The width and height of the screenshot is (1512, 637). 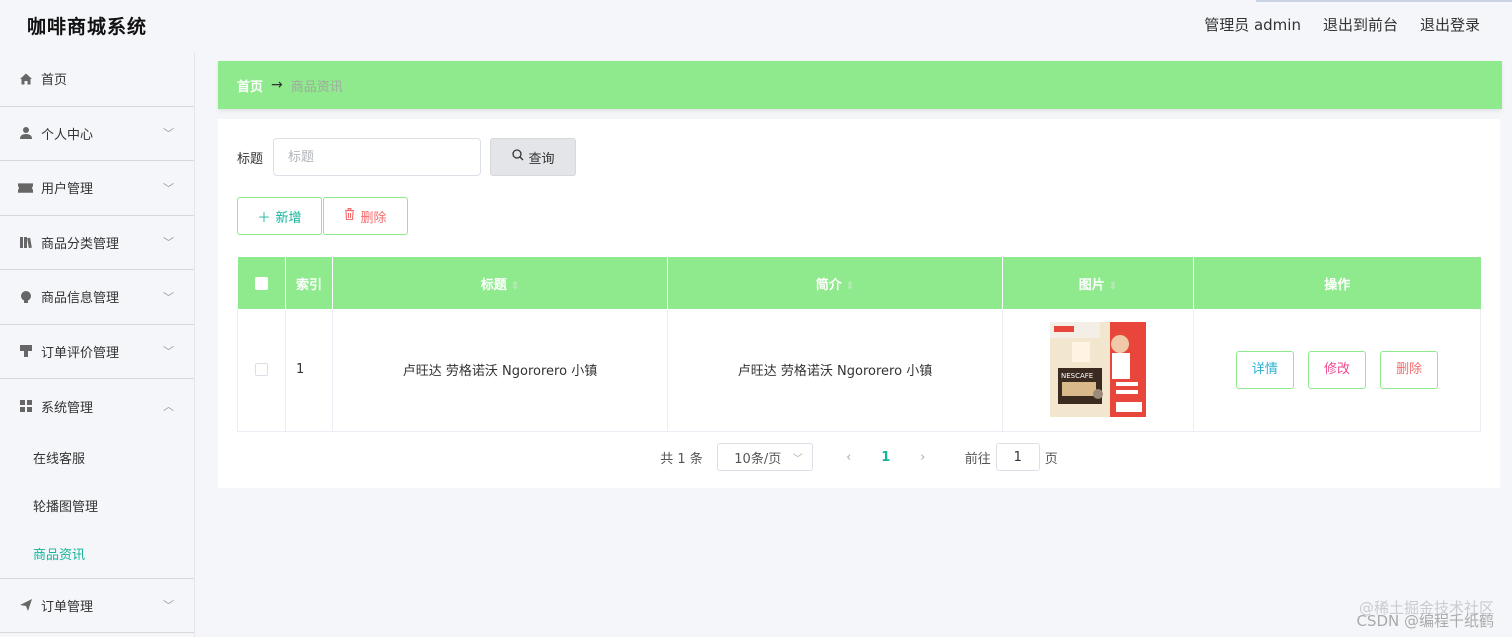 I want to click on col-index: 索引, so click(x=309, y=283).